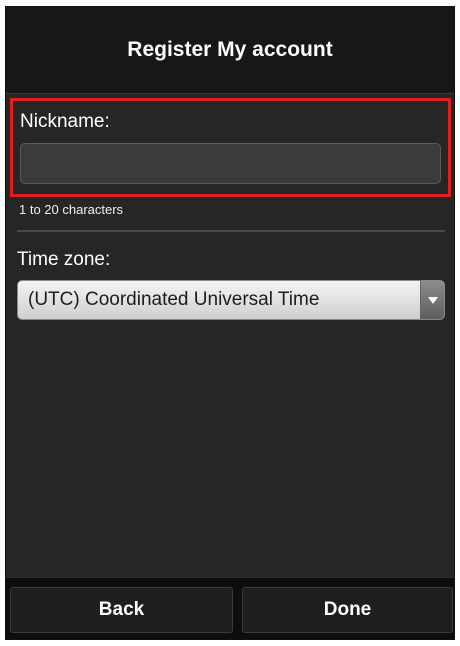 The height and width of the screenshot is (646, 460). Describe the element at coordinates (64, 259) in the screenshot. I see `timezone-label: Time zone:` at that location.